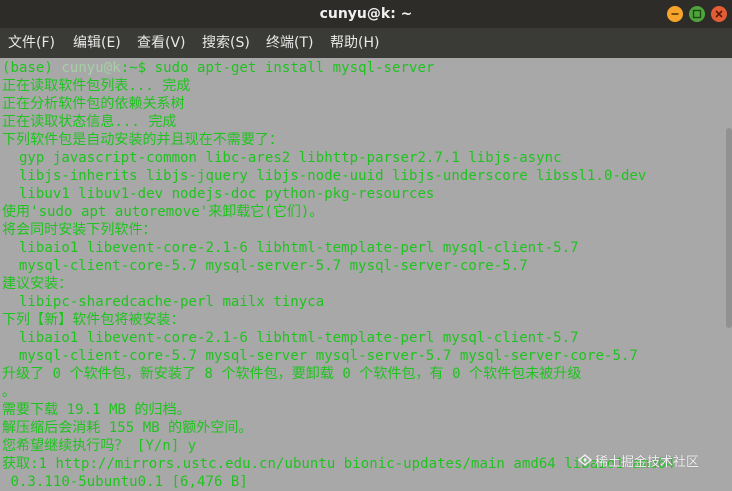 The width and height of the screenshot is (732, 491). Describe the element at coordinates (125, 482) in the screenshot. I see `output-line: 0.3.110-5ubuntu0.1 [6,476 B]` at that location.